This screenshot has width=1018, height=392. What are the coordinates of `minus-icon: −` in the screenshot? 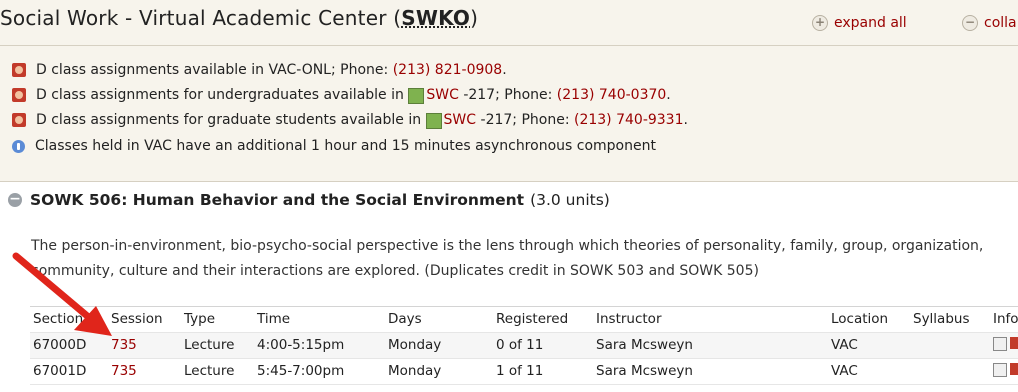 It's located at (970, 23).